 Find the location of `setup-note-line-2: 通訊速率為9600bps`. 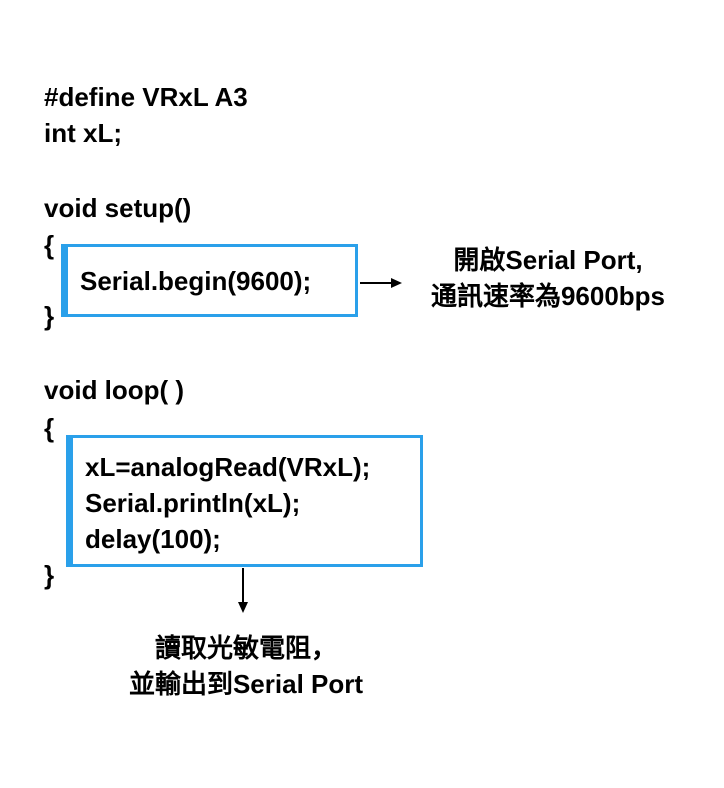

setup-note-line-2: 通訊速率為9600bps is located at coordinates (548, 296).